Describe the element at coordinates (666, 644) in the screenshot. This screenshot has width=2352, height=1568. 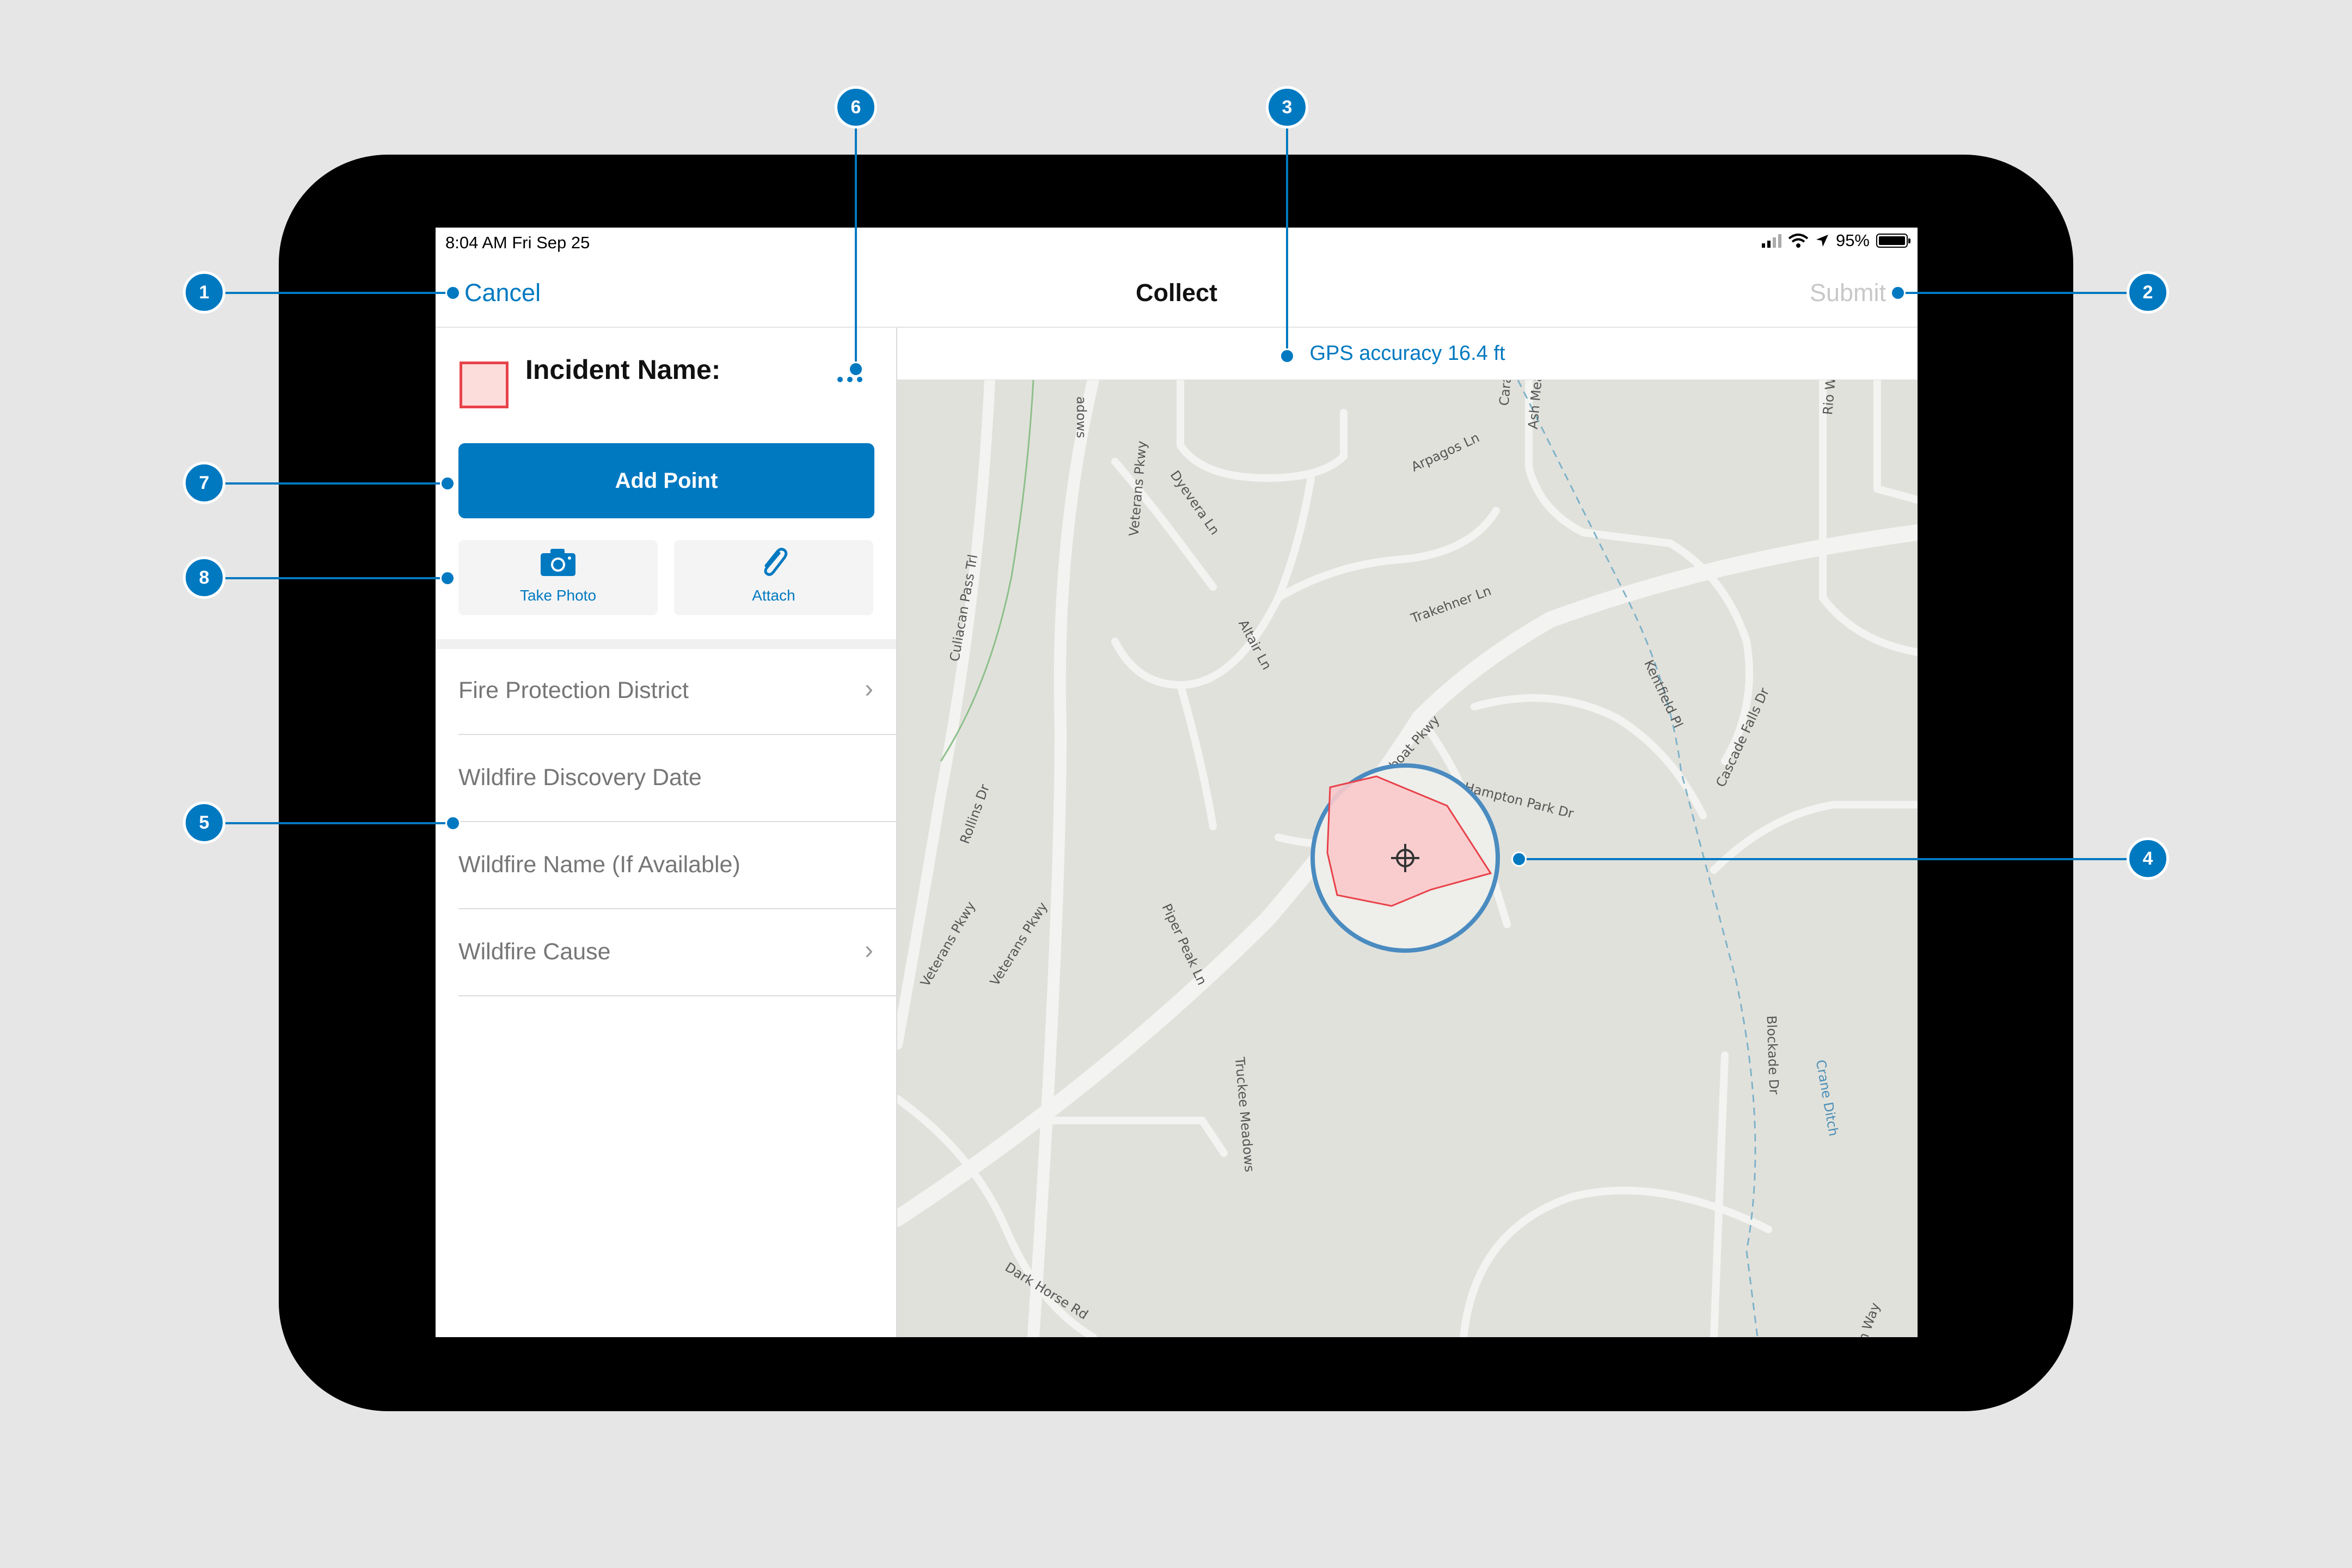
I see `section-divider` at that location.